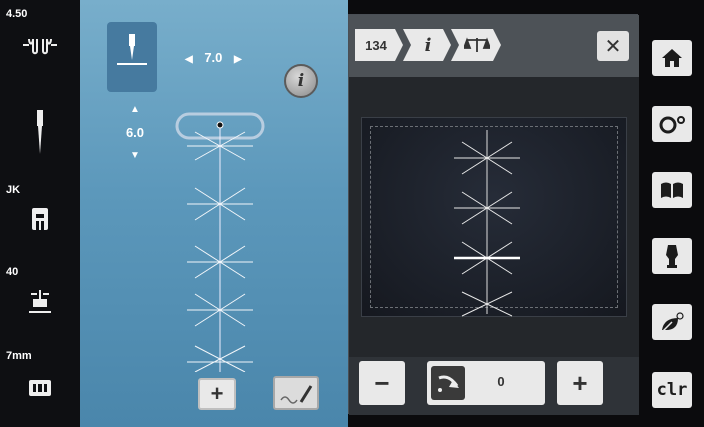  I want to click on setup-icon, so click(672, 125).